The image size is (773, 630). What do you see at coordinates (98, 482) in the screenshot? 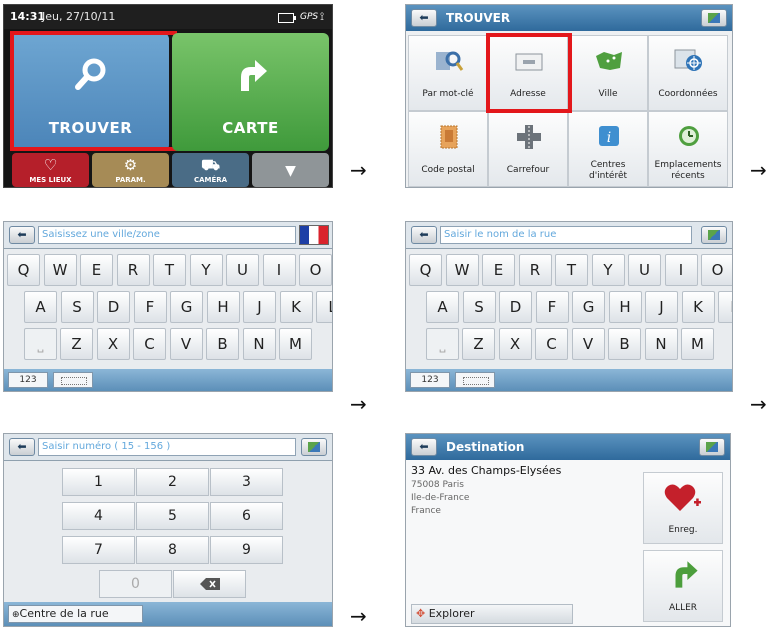
I see `key-1: 1` at bounding box center [98, 482].